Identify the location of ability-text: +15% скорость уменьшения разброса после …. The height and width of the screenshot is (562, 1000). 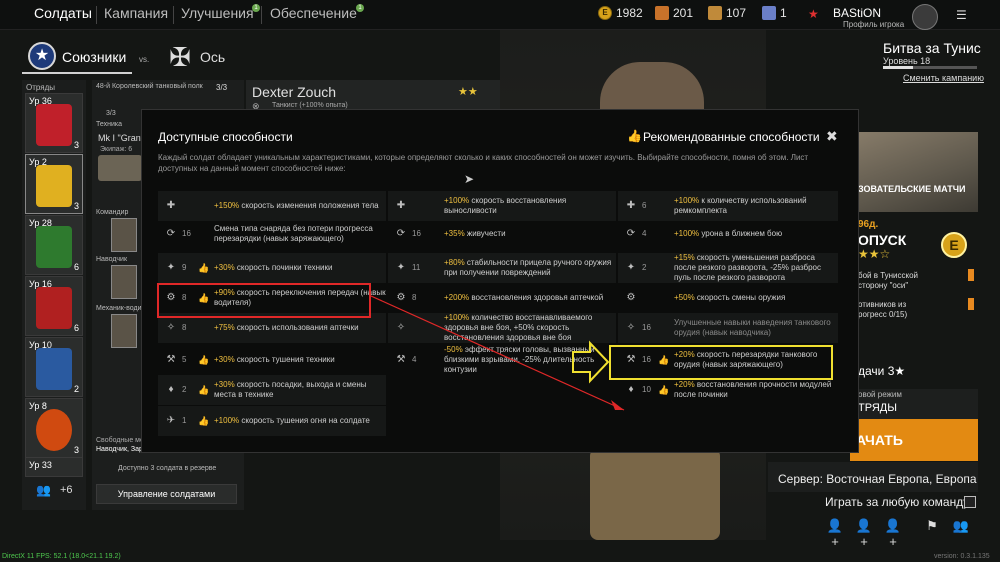
(756, 268).